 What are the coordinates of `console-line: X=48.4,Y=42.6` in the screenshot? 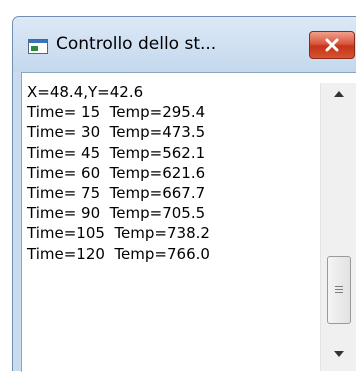 It's located at (85, 92).